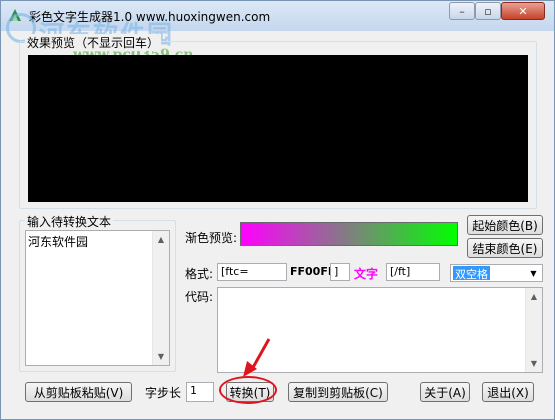 This screenshot has width=555, height=420. Describe the element at coordinates (523, 11) in the screenshot. I see `close-button: ✕` at that location.